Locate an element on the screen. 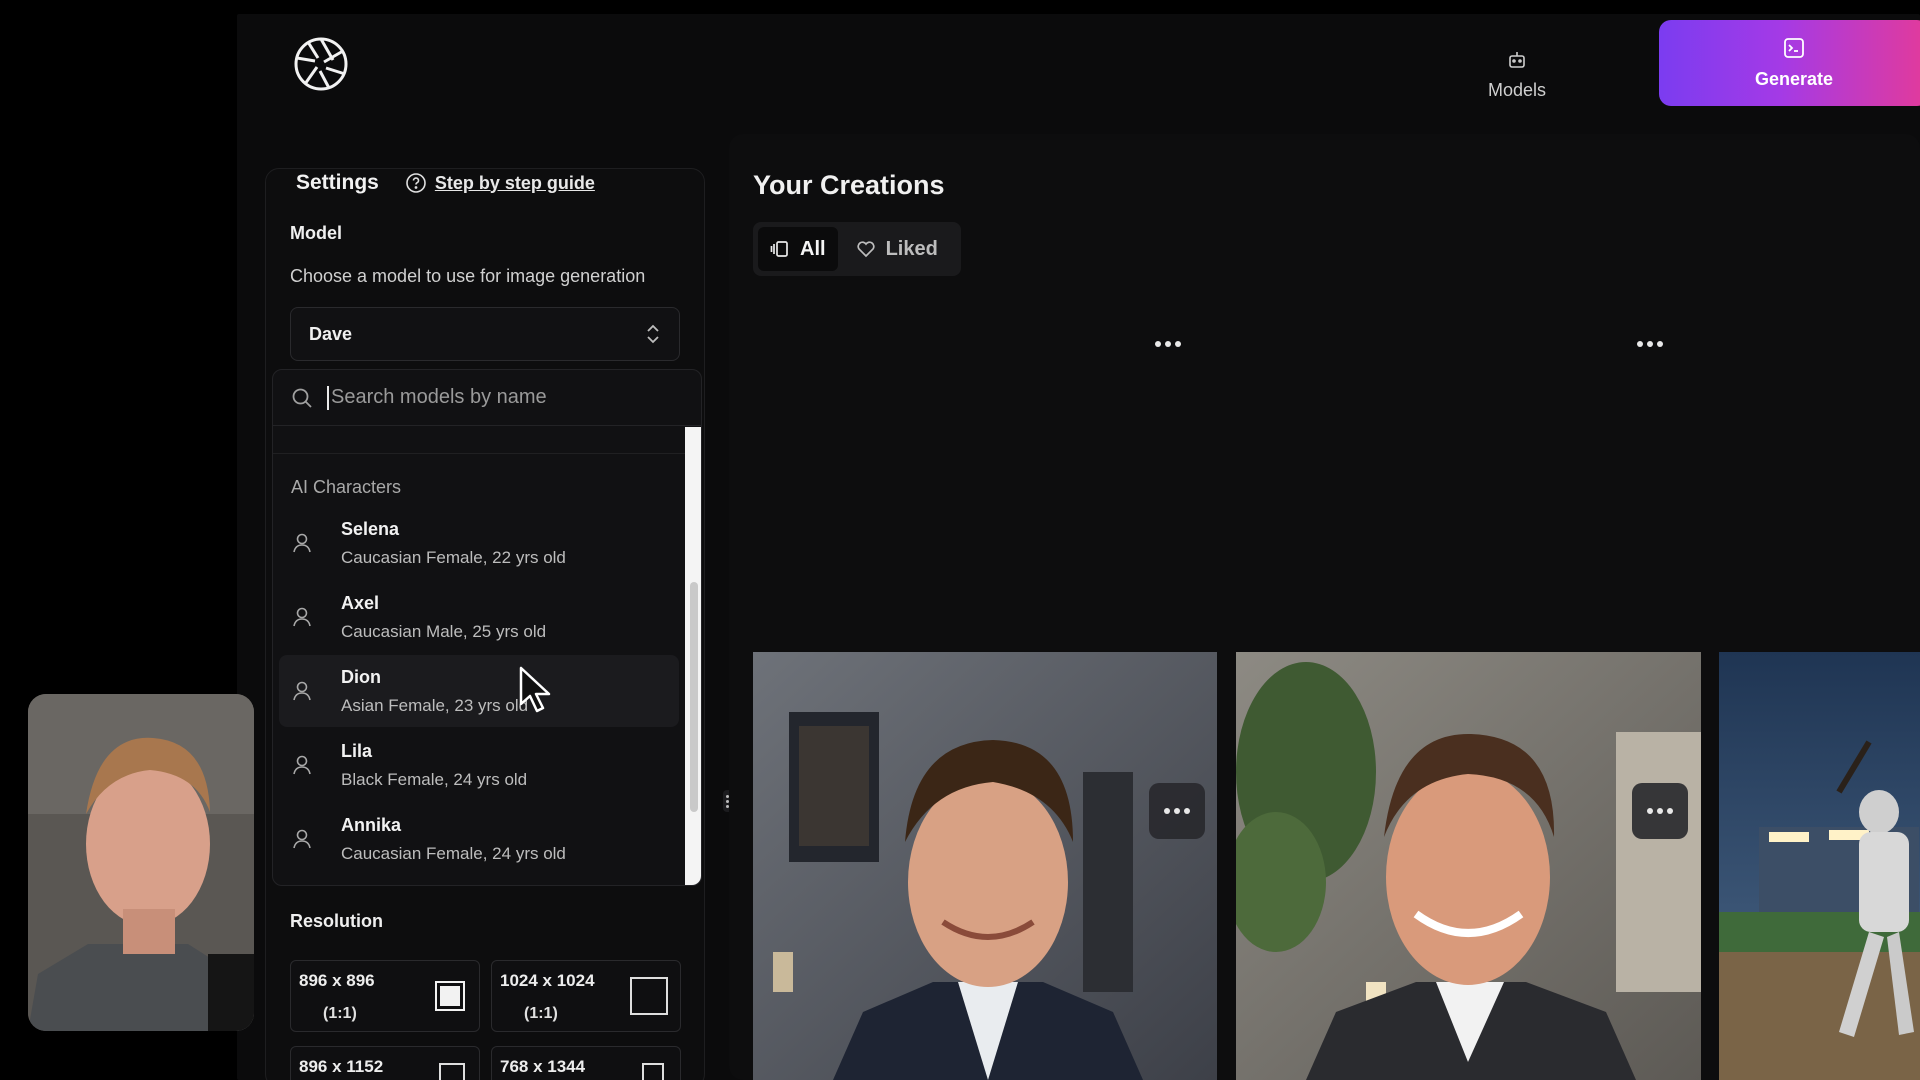  heart-icon is located at coordinates (865, 249).